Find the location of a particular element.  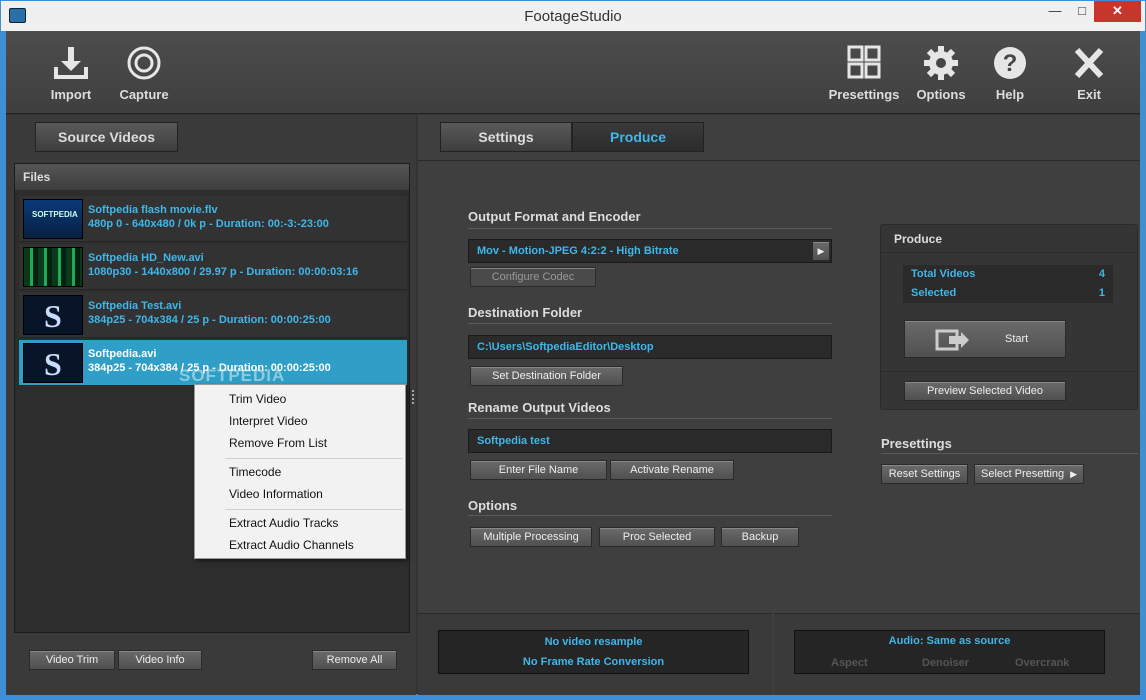

framerate-status: No Frame Rate Conversion is located at coordinates (593, 662).